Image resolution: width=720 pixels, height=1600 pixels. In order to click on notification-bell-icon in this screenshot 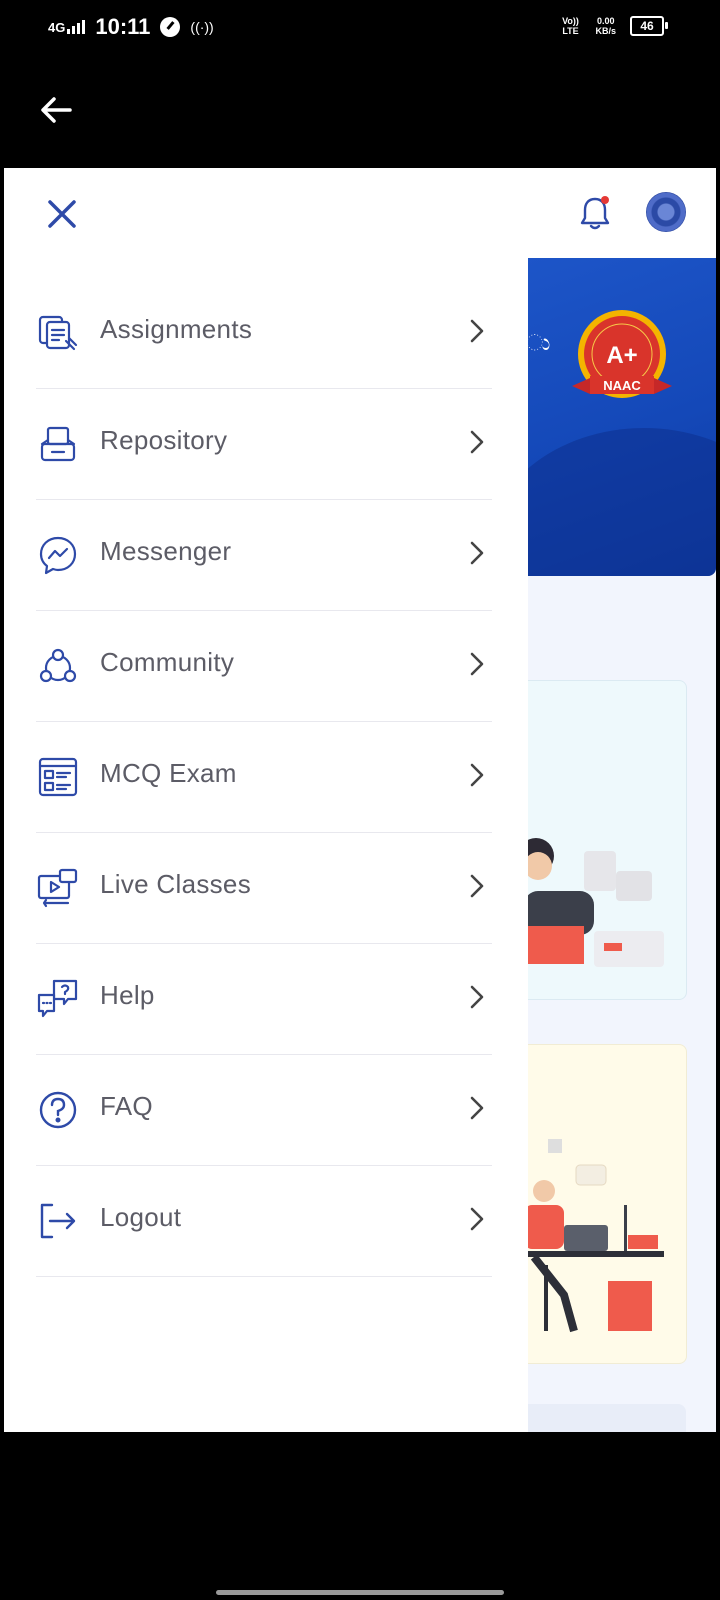, I will do `click(595, 213)`.